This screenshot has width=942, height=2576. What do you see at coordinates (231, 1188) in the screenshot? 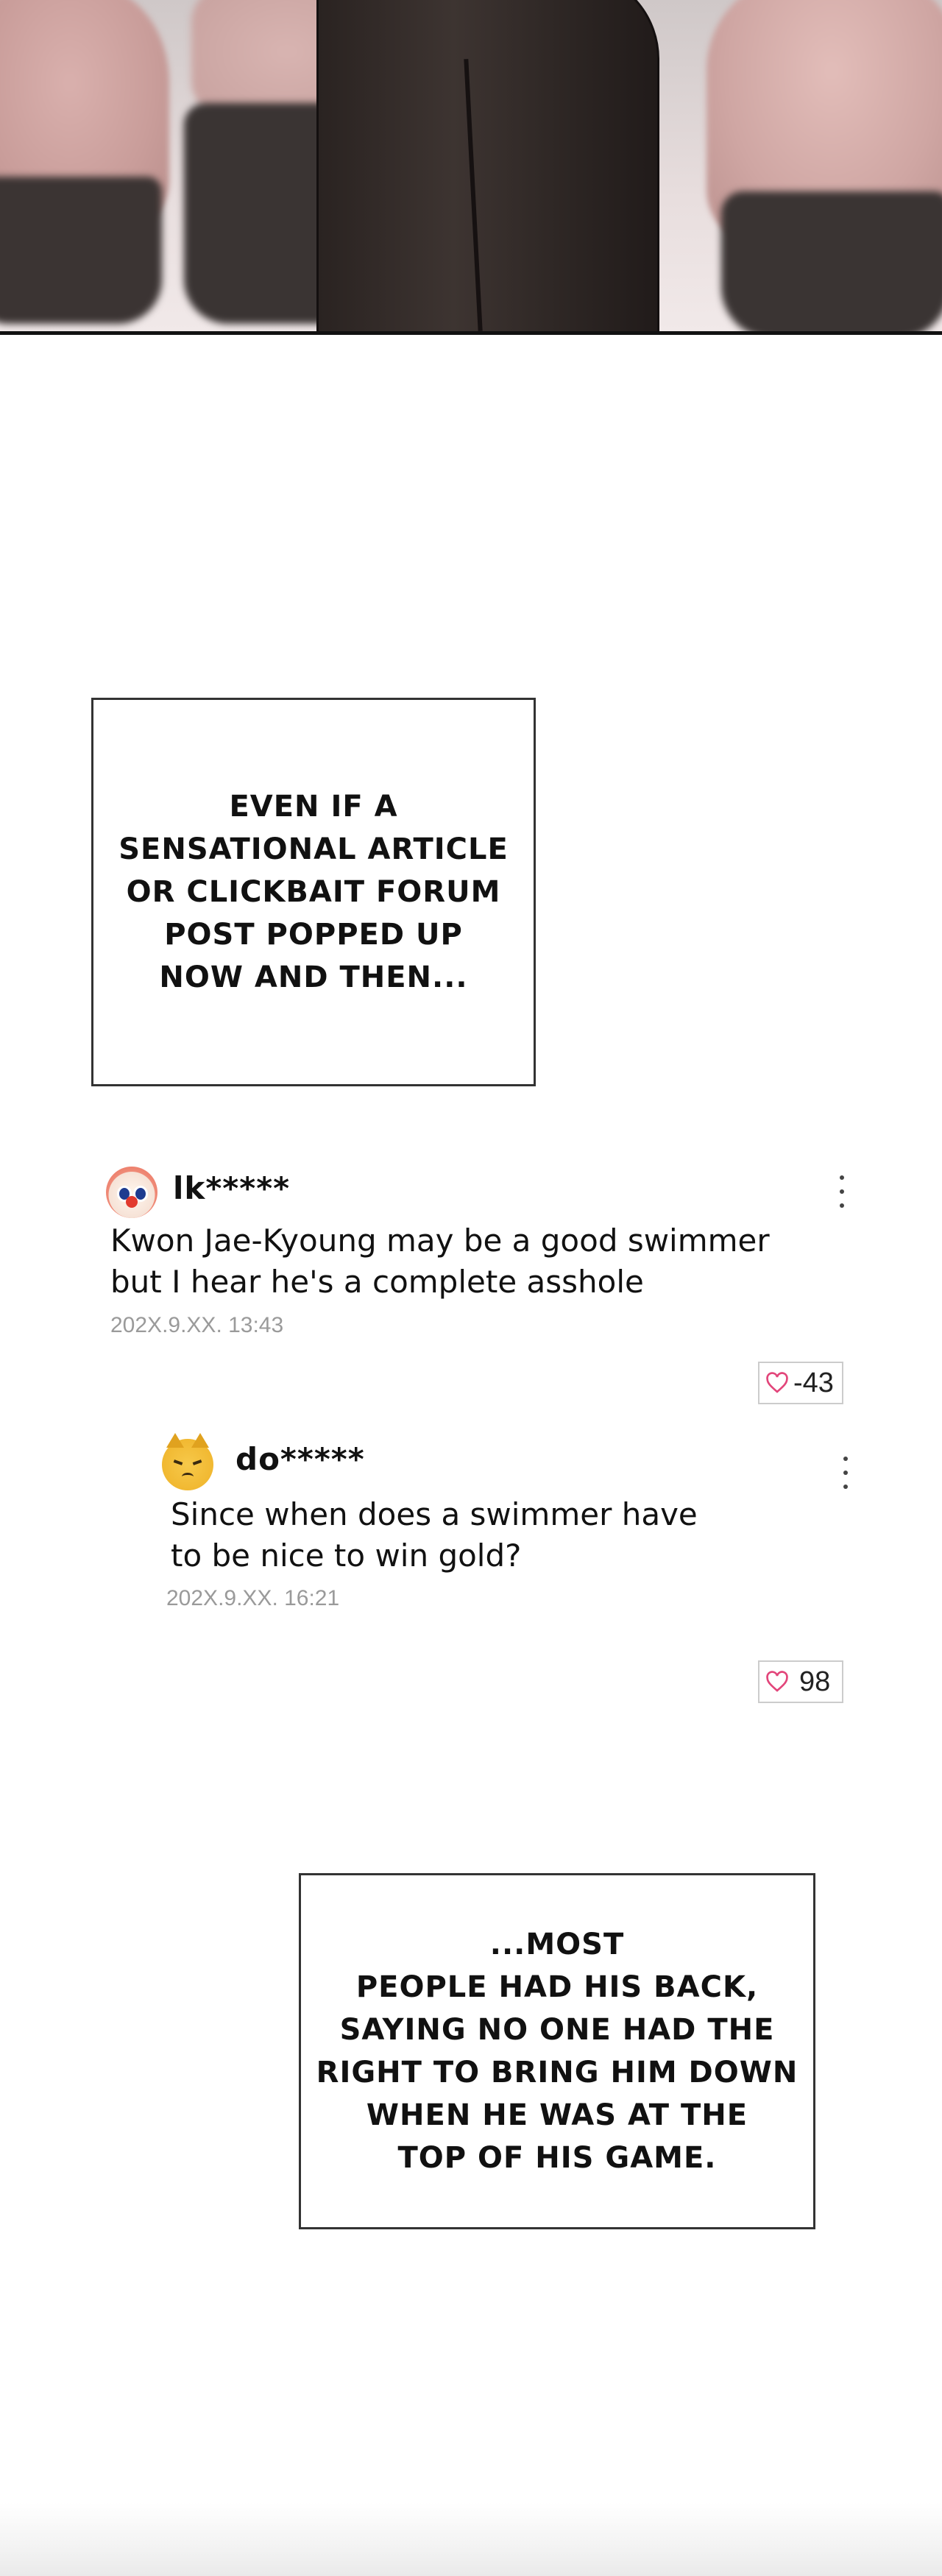
I see `comment-username-1: lk*****` at bounding box center [231, 1188].